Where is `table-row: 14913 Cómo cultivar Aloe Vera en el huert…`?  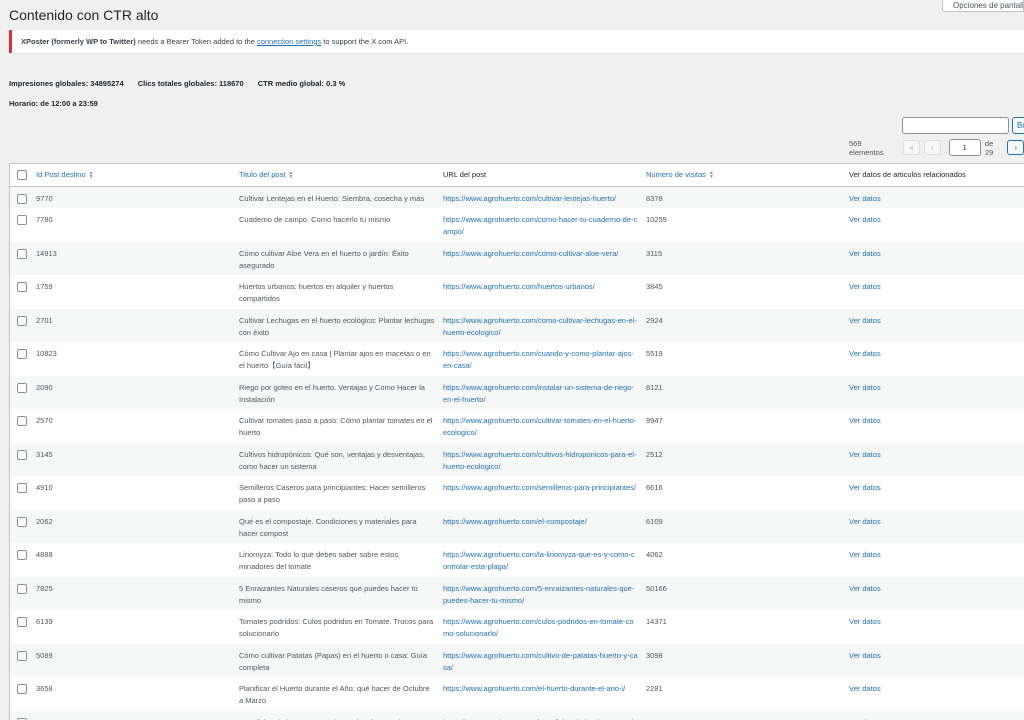
table-row: 14913 Cómo cultivar Aloe Vera en el huert… is located at coordinates (517, 258).